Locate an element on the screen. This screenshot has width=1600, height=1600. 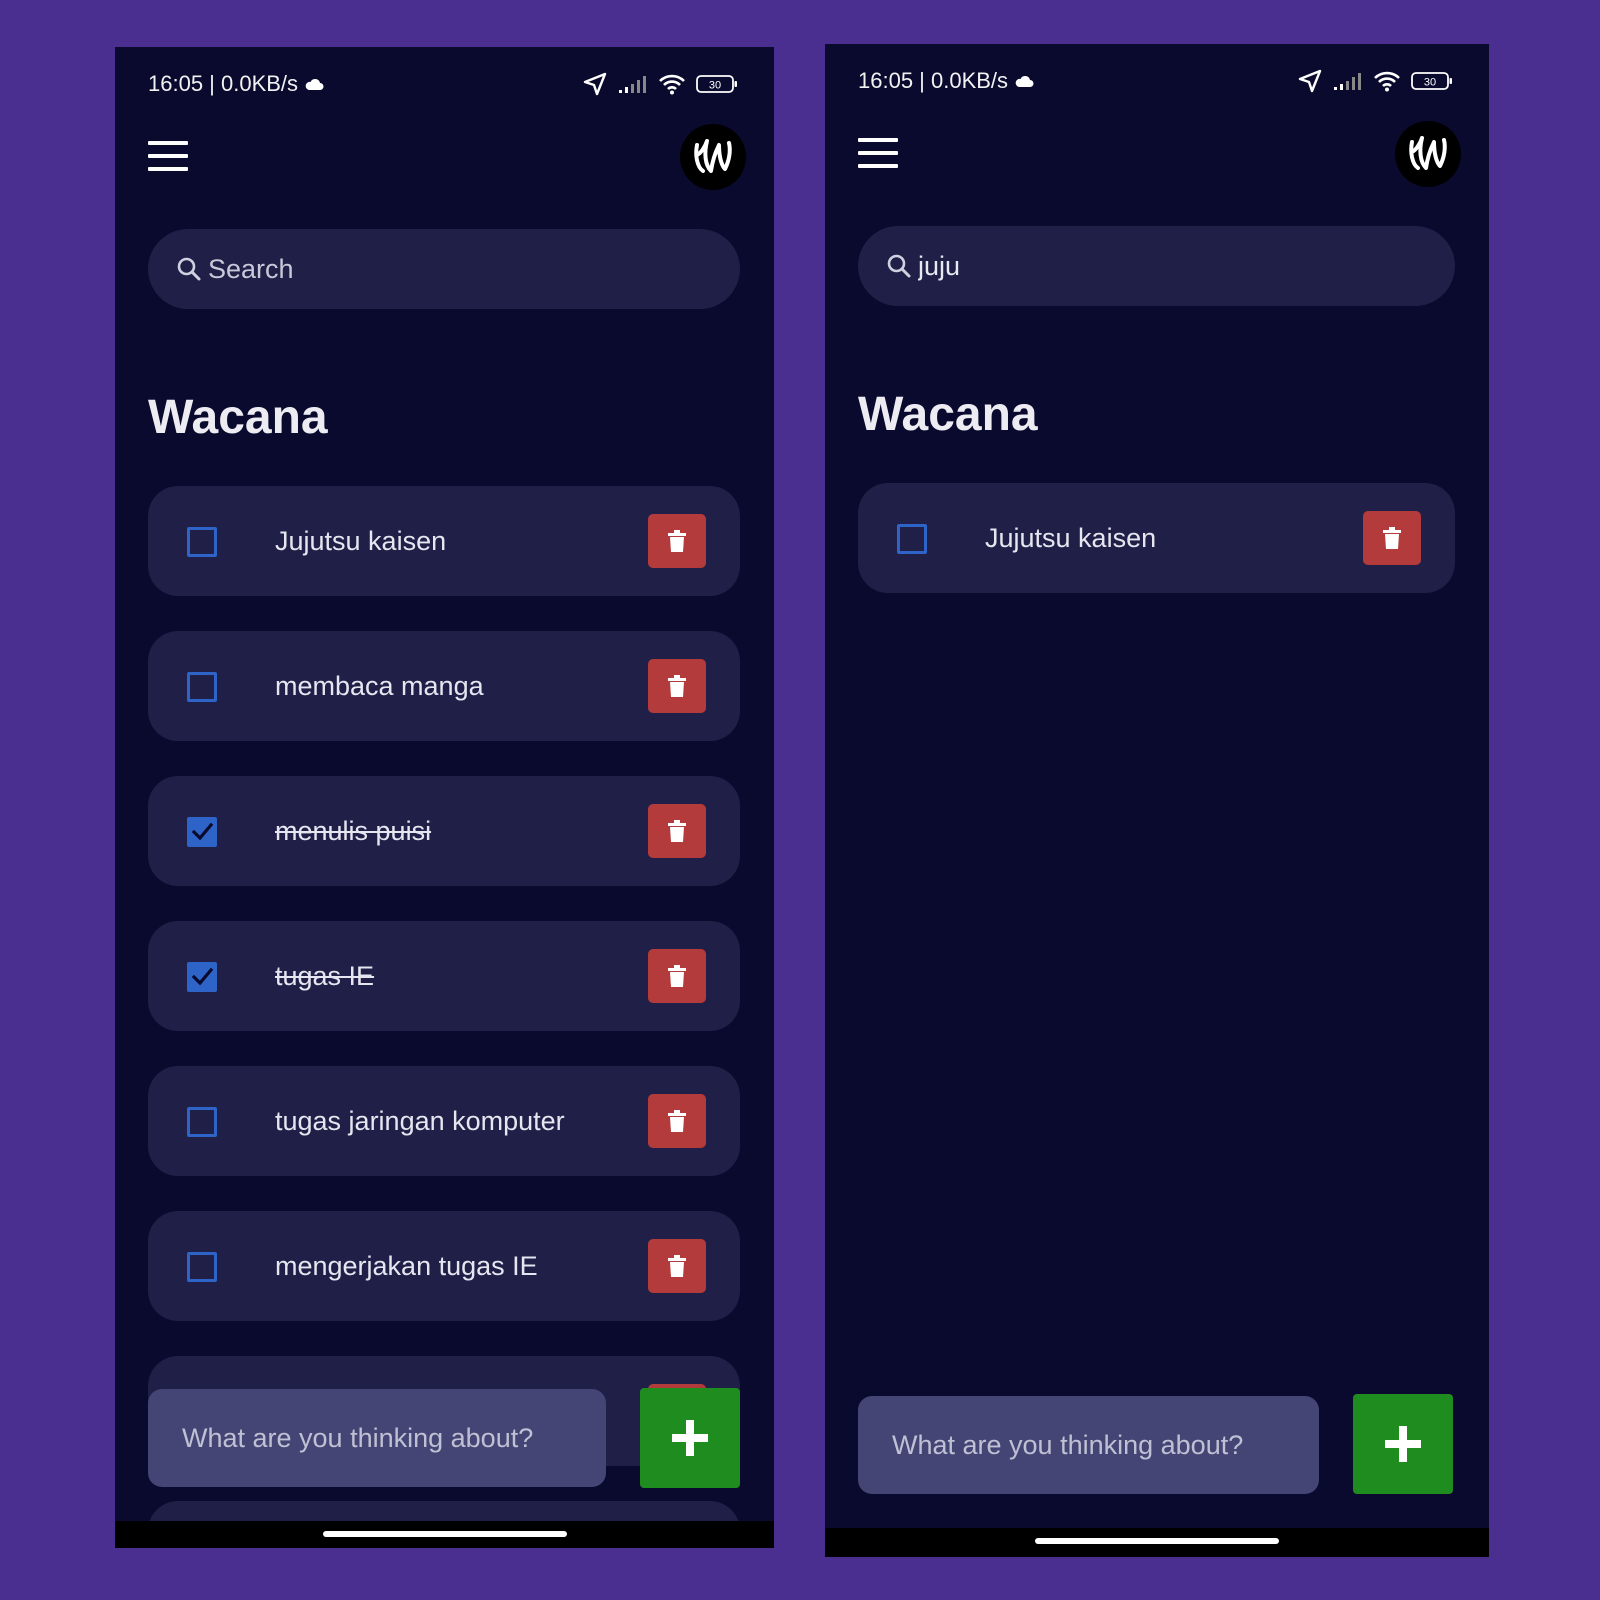
task-item: tugas IE is located at coordinates (444, 976).